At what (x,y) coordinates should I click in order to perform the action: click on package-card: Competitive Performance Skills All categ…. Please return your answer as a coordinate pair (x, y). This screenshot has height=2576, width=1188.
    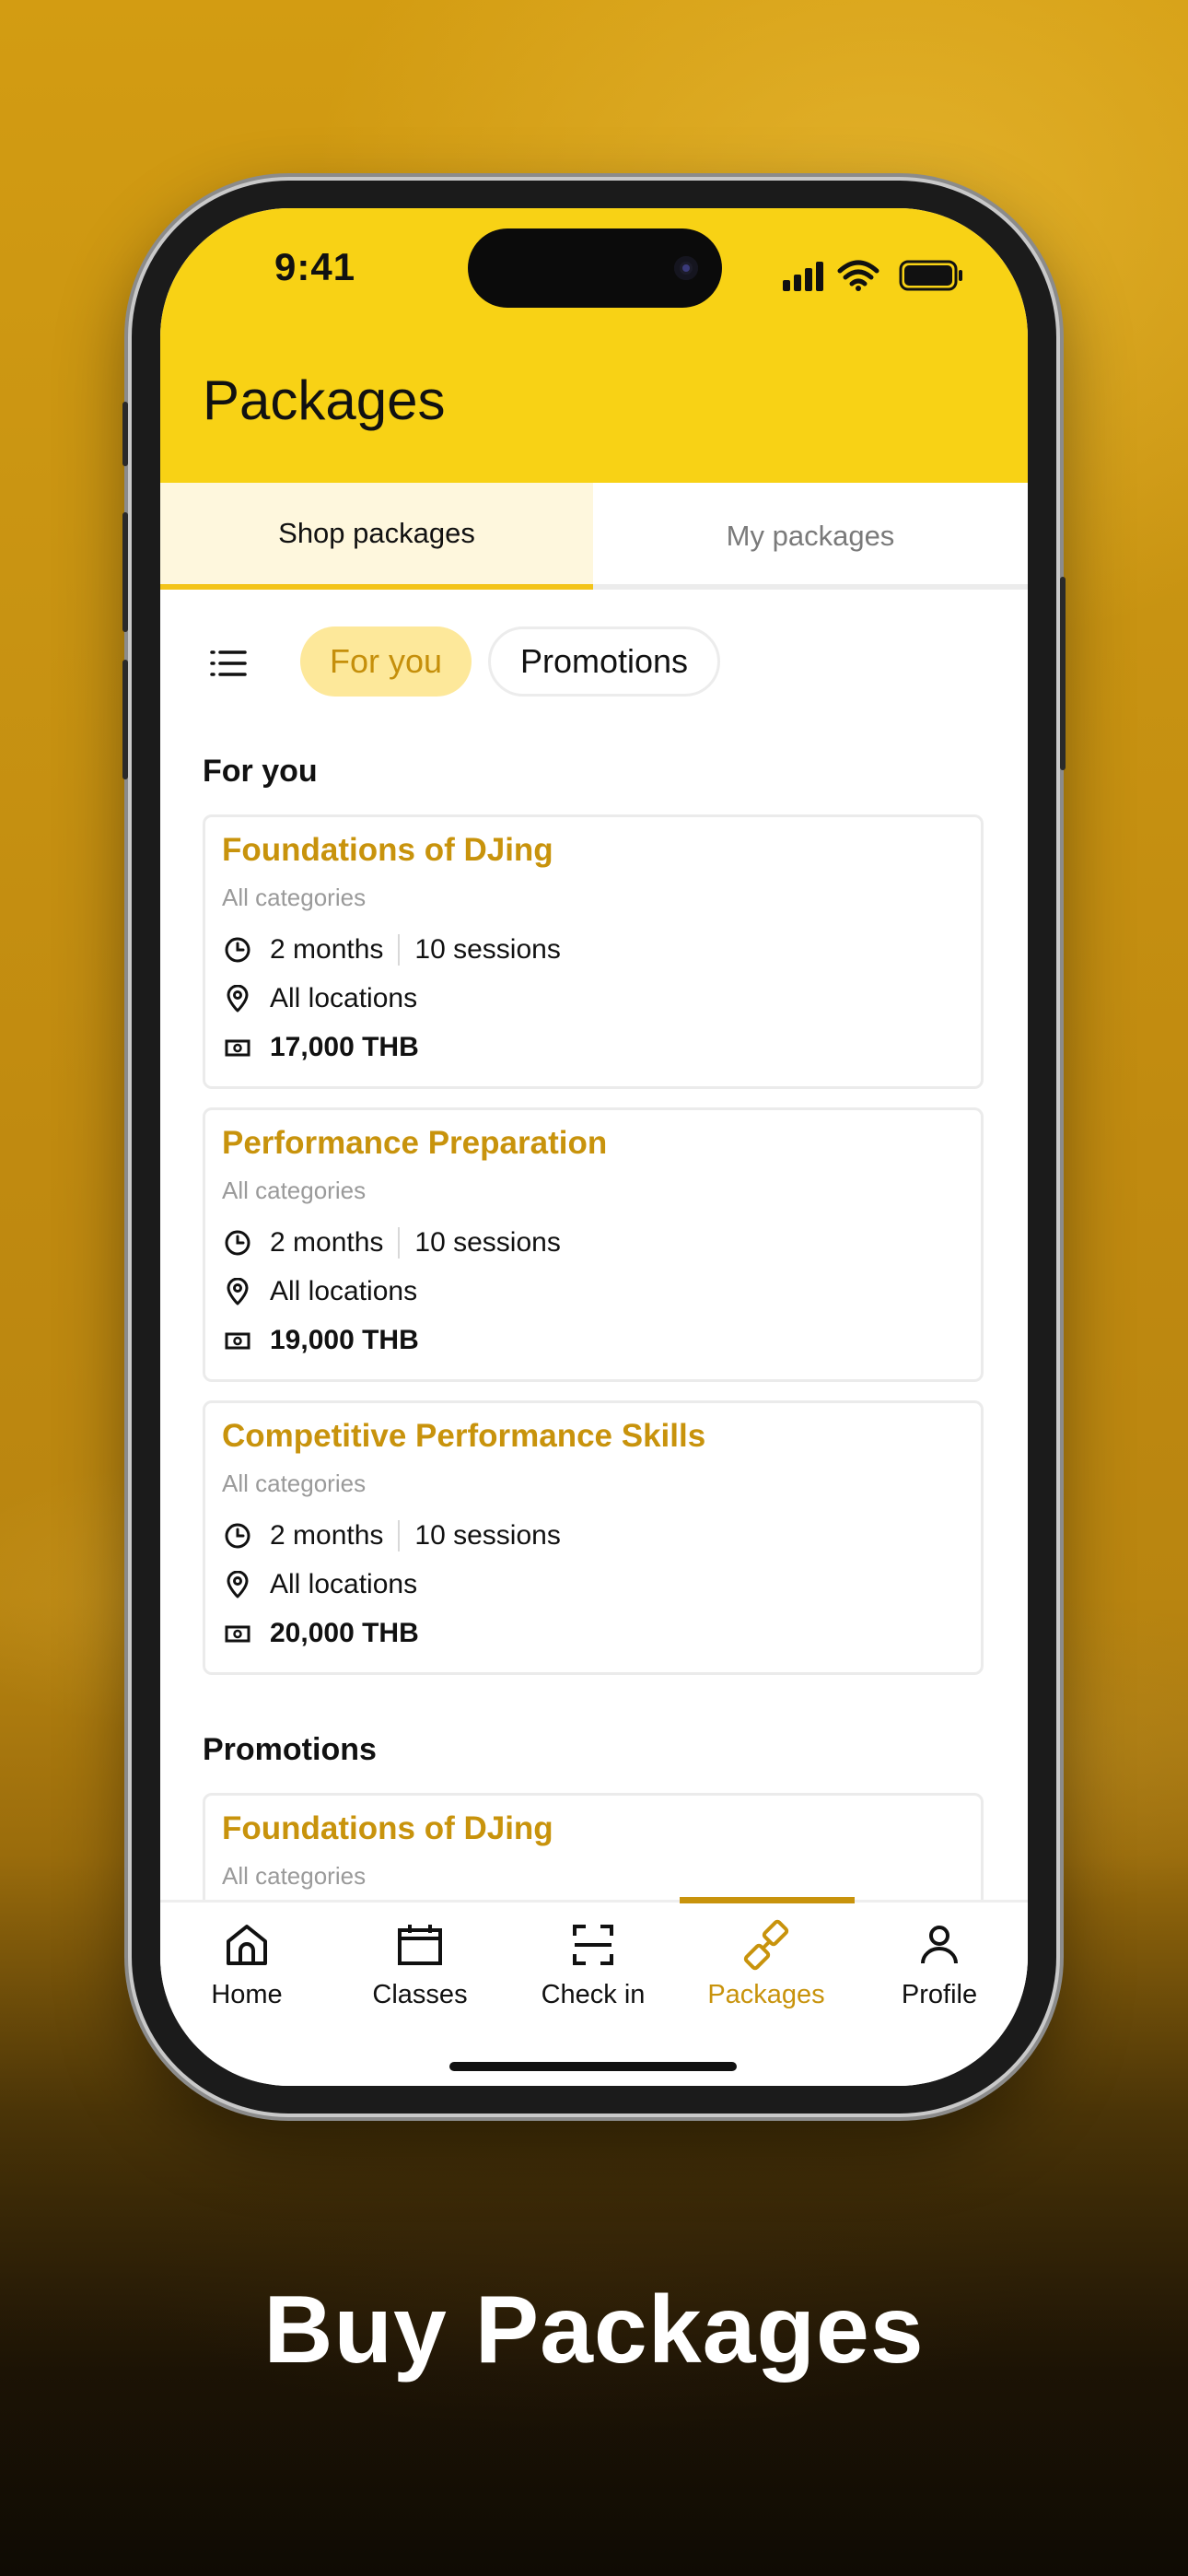
    Looking at the image, I should click on (593, 1537).